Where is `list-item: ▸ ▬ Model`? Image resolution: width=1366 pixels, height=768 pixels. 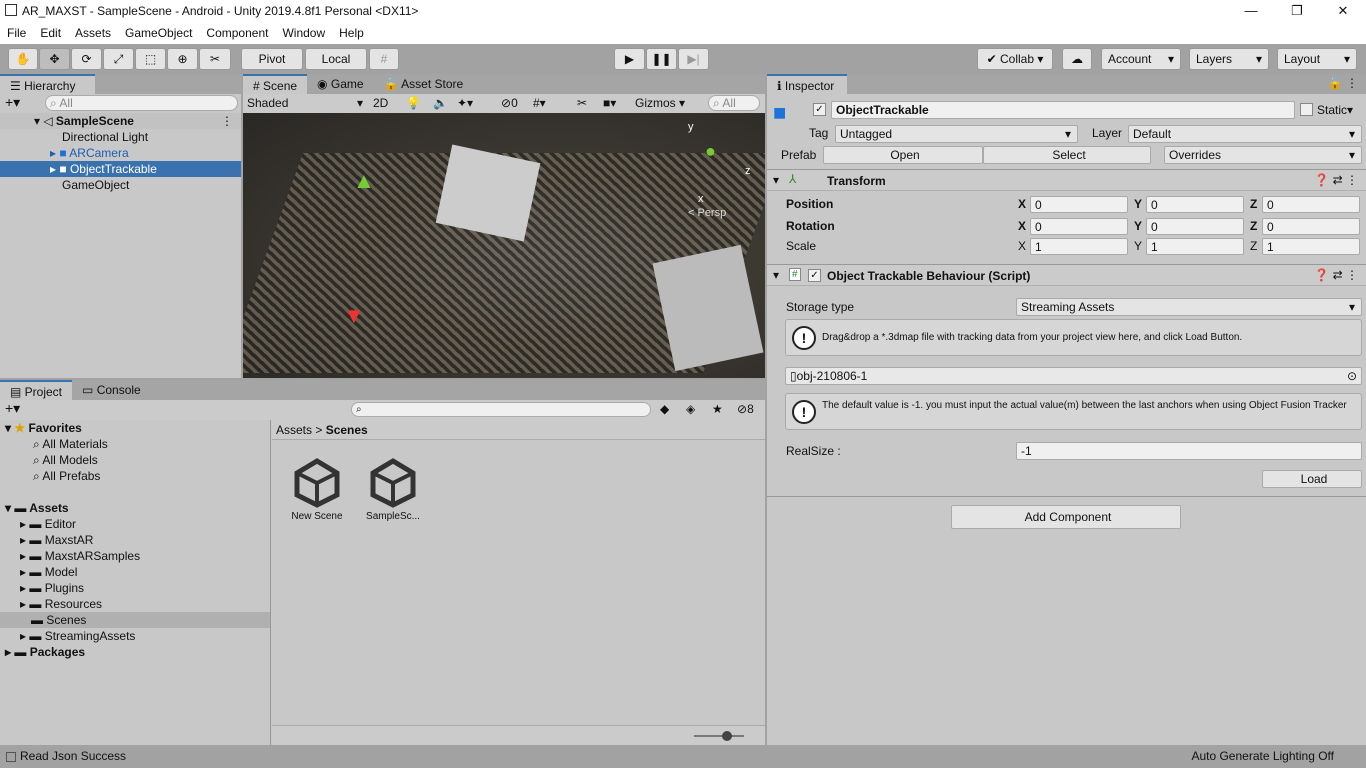
list-item: ▸ ▬ Model is located at coordinates (135, 572).